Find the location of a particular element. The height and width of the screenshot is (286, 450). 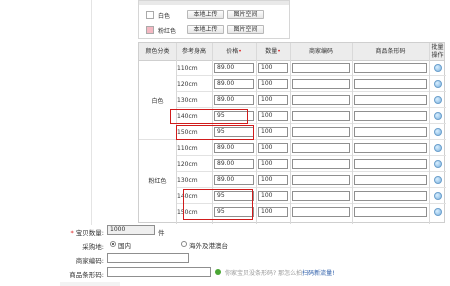

color-name-pink: 粉红色 is located at coordinates (167, 31).